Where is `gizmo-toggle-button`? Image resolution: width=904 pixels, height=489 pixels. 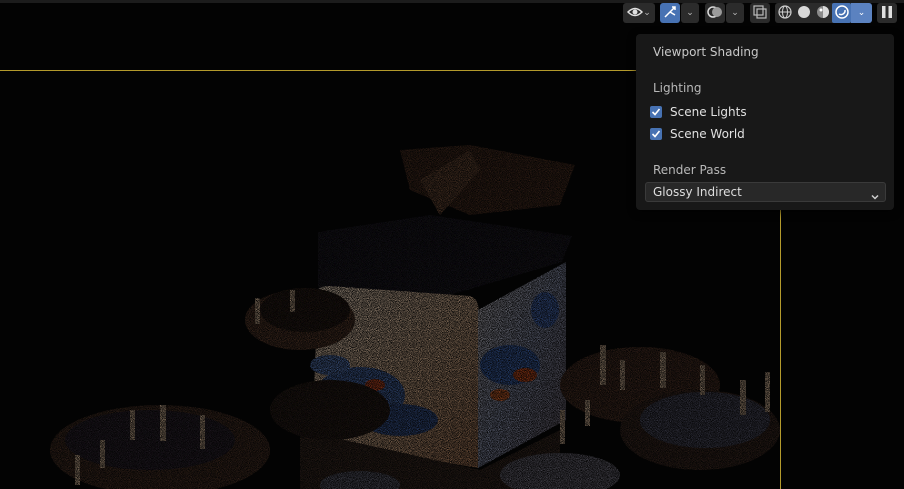
gizmo-toggle-button is located at coordinates (670, 13).